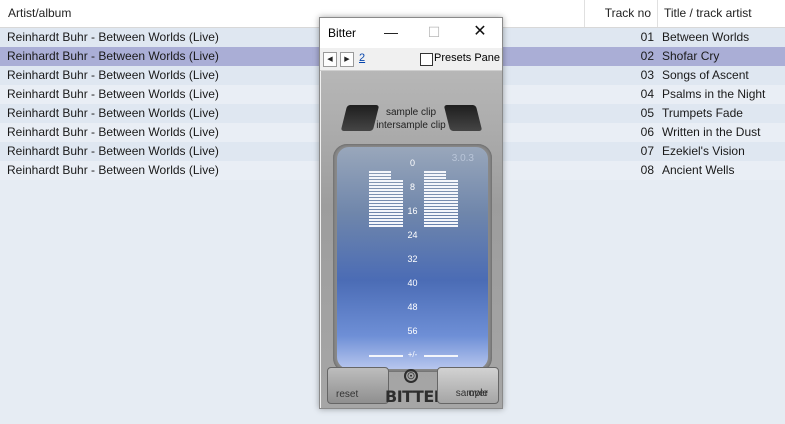  What do you see at coordinates (412, 283) in the screenshot?
I see `meter-scale-label: 40` at bounding box center [412, 283].